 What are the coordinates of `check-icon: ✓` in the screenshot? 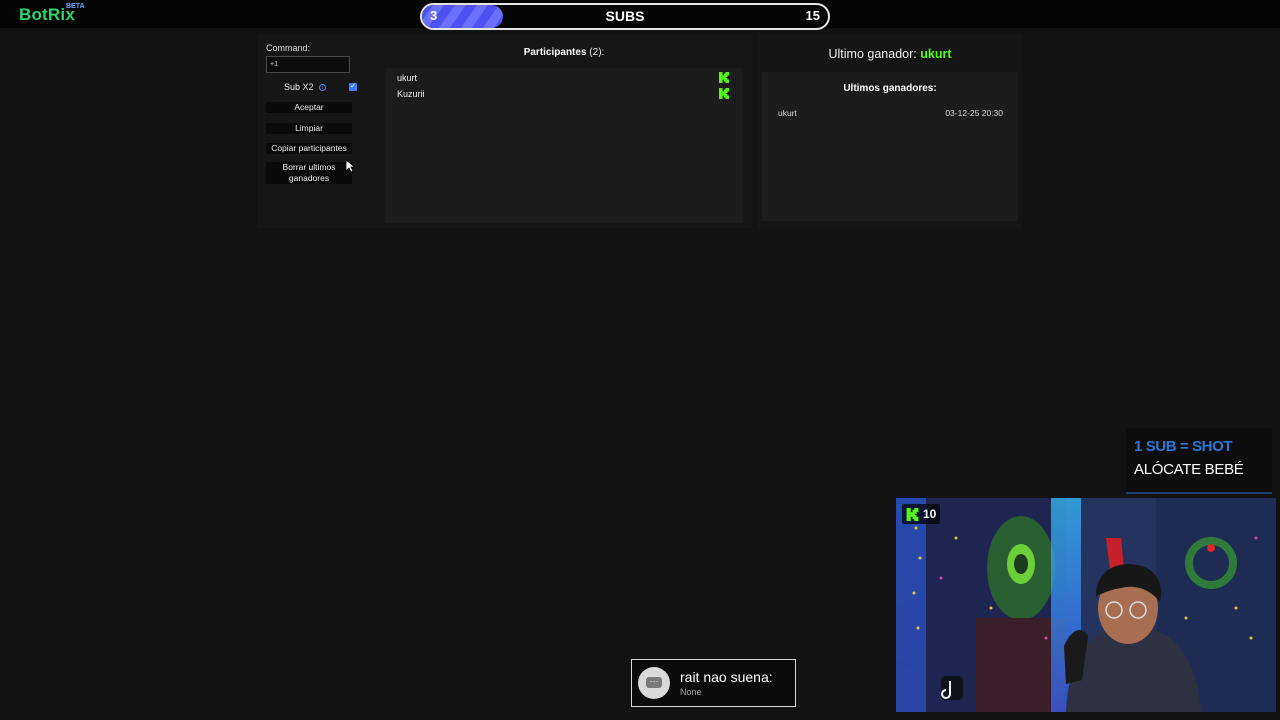 It's located at (353, 86).